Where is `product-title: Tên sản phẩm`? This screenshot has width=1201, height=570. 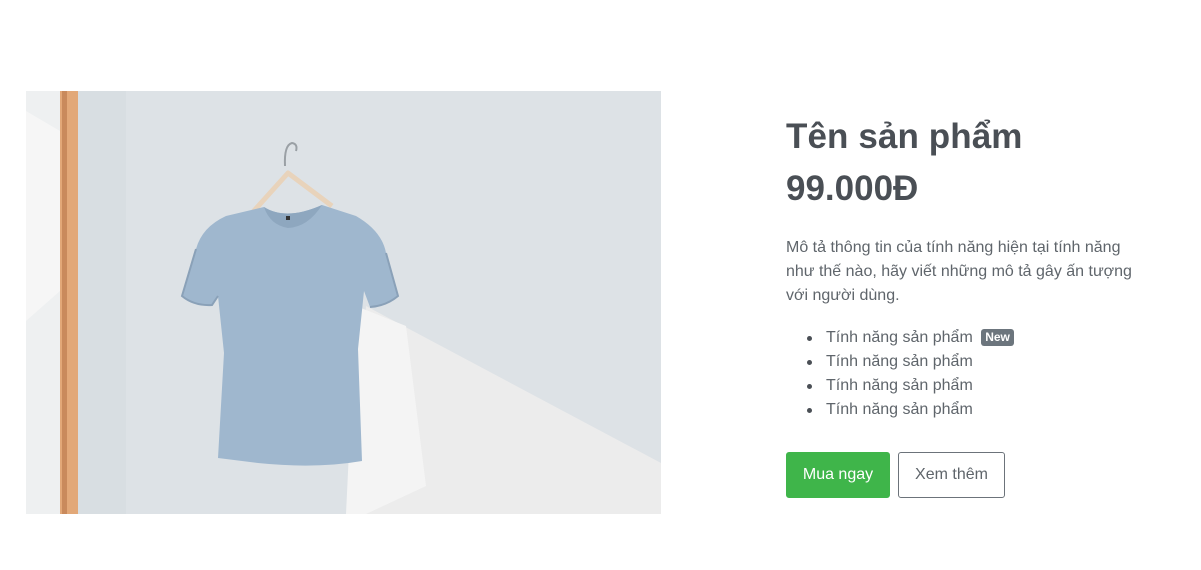 product-title: Tên sản phẩm is located at coordinates (904, 136).